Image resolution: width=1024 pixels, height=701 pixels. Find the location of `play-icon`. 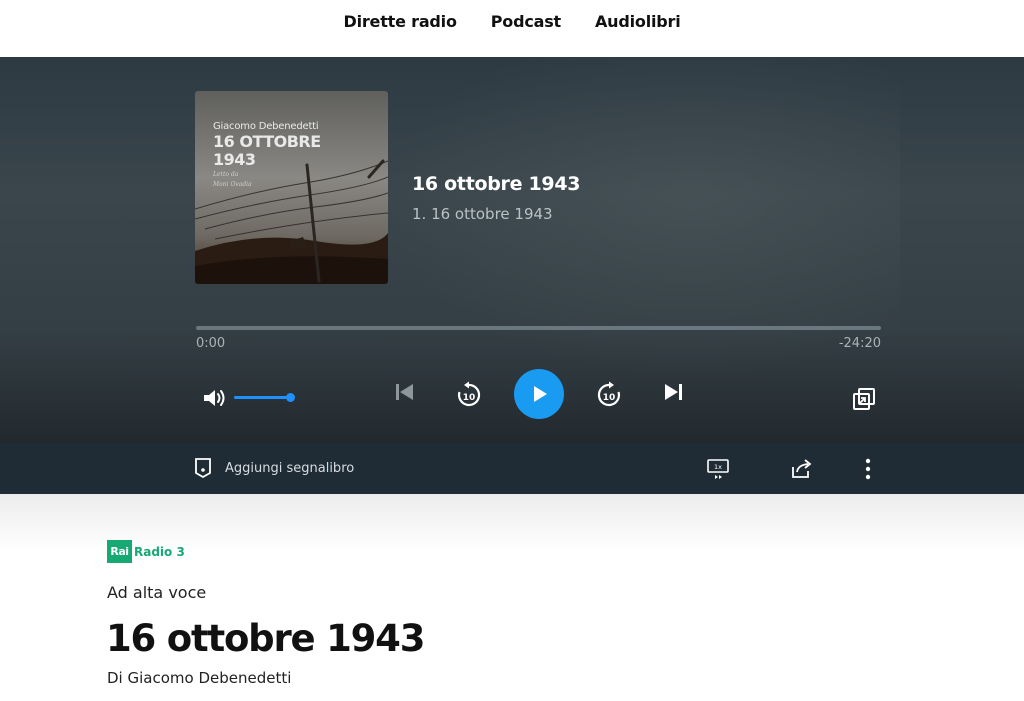

play-icon is located at coordinates (540, 394).